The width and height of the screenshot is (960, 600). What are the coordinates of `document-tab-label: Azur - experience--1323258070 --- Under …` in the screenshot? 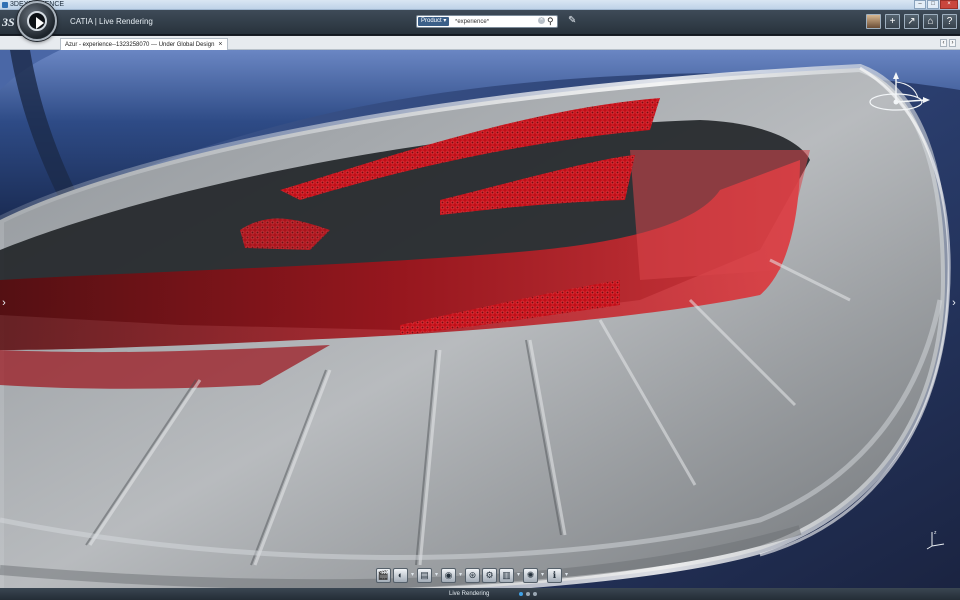 It's located at (140, 45).